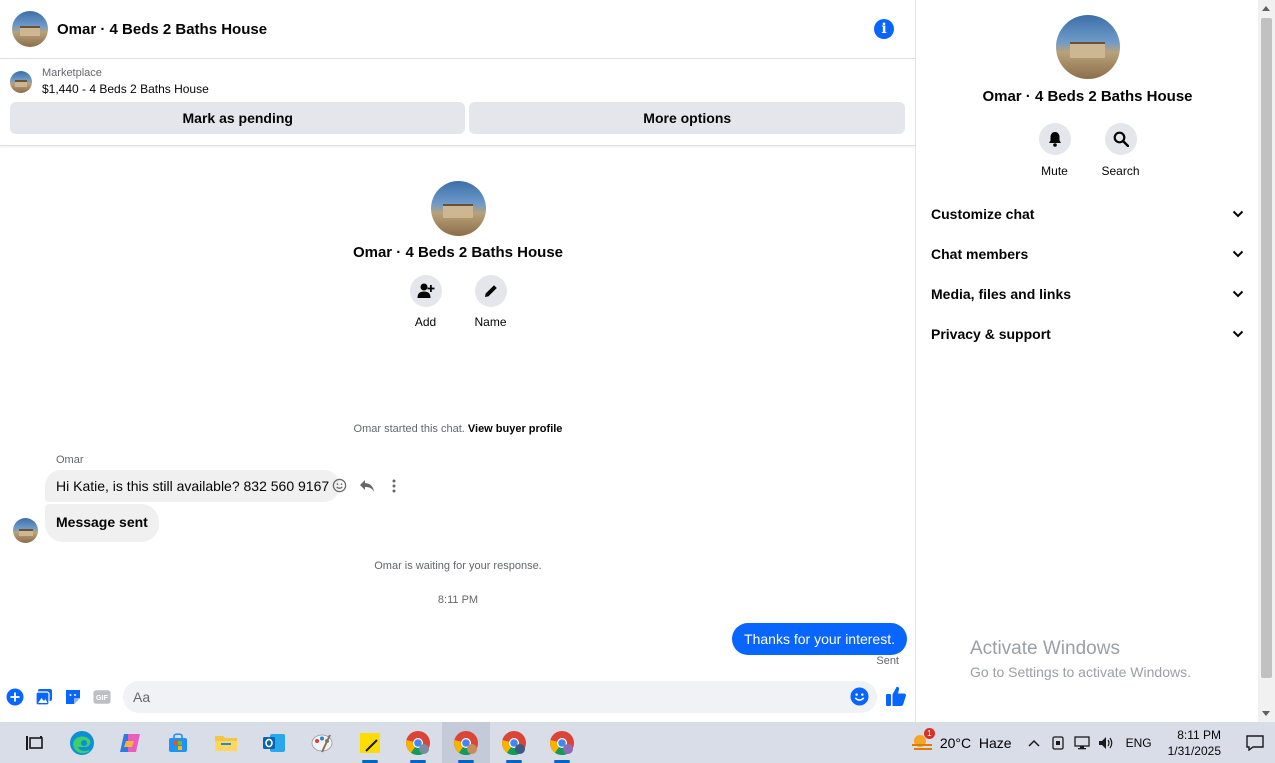 The width and height of the screenshot is (1275, 763). I want to click on composer: GIF, so click(458, 697).